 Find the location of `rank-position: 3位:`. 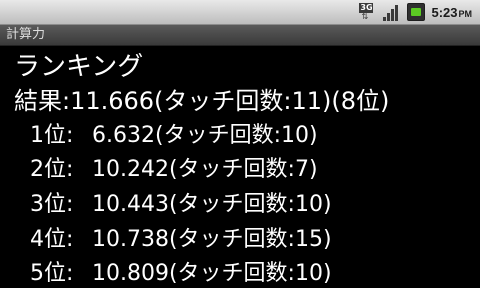

rank-position: 3位: is located at coordinates (52, 204).